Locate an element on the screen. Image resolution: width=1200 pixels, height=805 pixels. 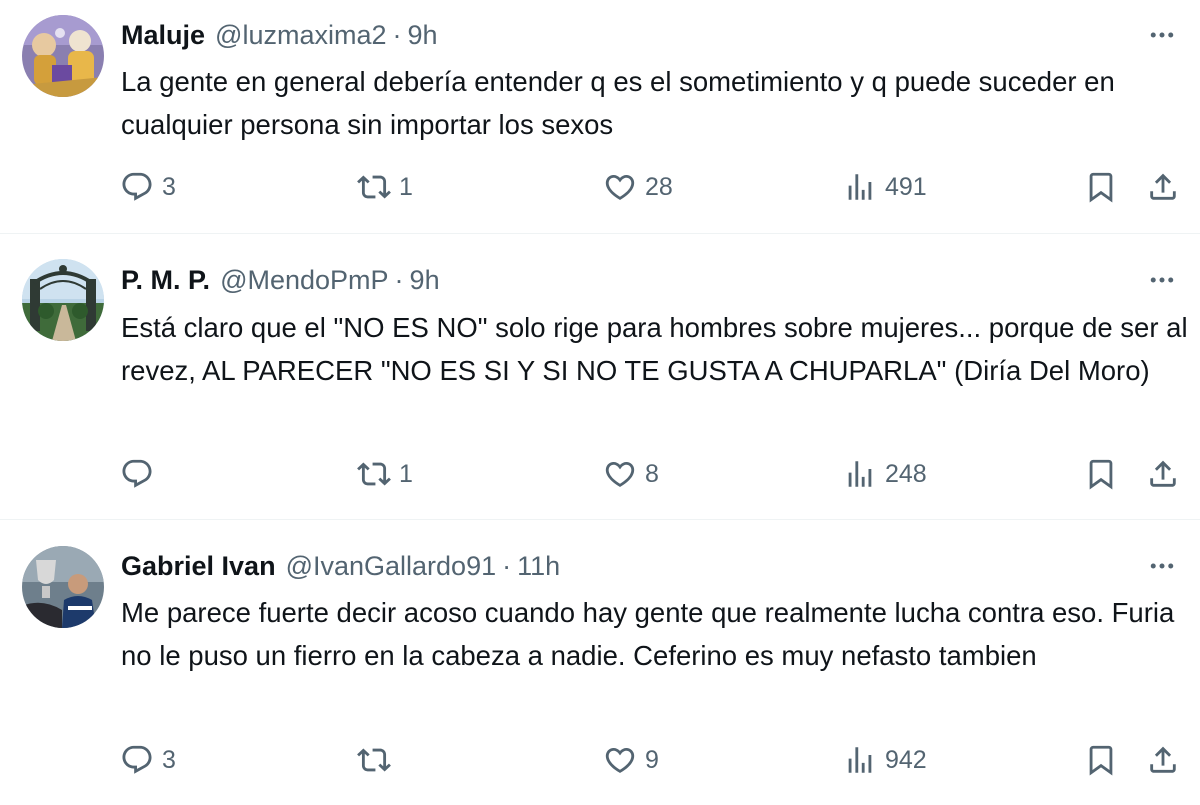
display-name: P. M. P. is located at coordinates (165, 280).